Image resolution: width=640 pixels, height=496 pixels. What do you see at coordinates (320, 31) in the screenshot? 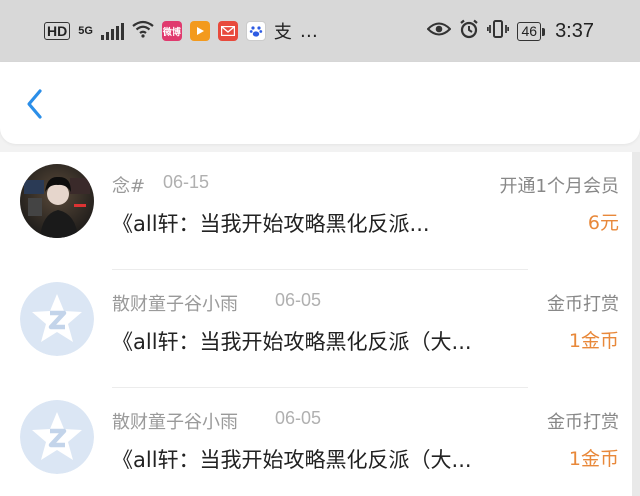
I see `status-bar: HD 5G 微博 支 … 46 3:37` at bounding box center [320, 31].